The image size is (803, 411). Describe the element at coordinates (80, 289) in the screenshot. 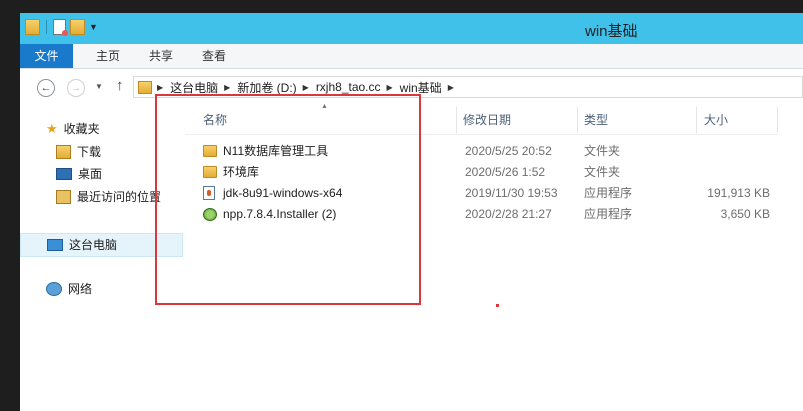

I see `nav-network-label: 网络` at that location.